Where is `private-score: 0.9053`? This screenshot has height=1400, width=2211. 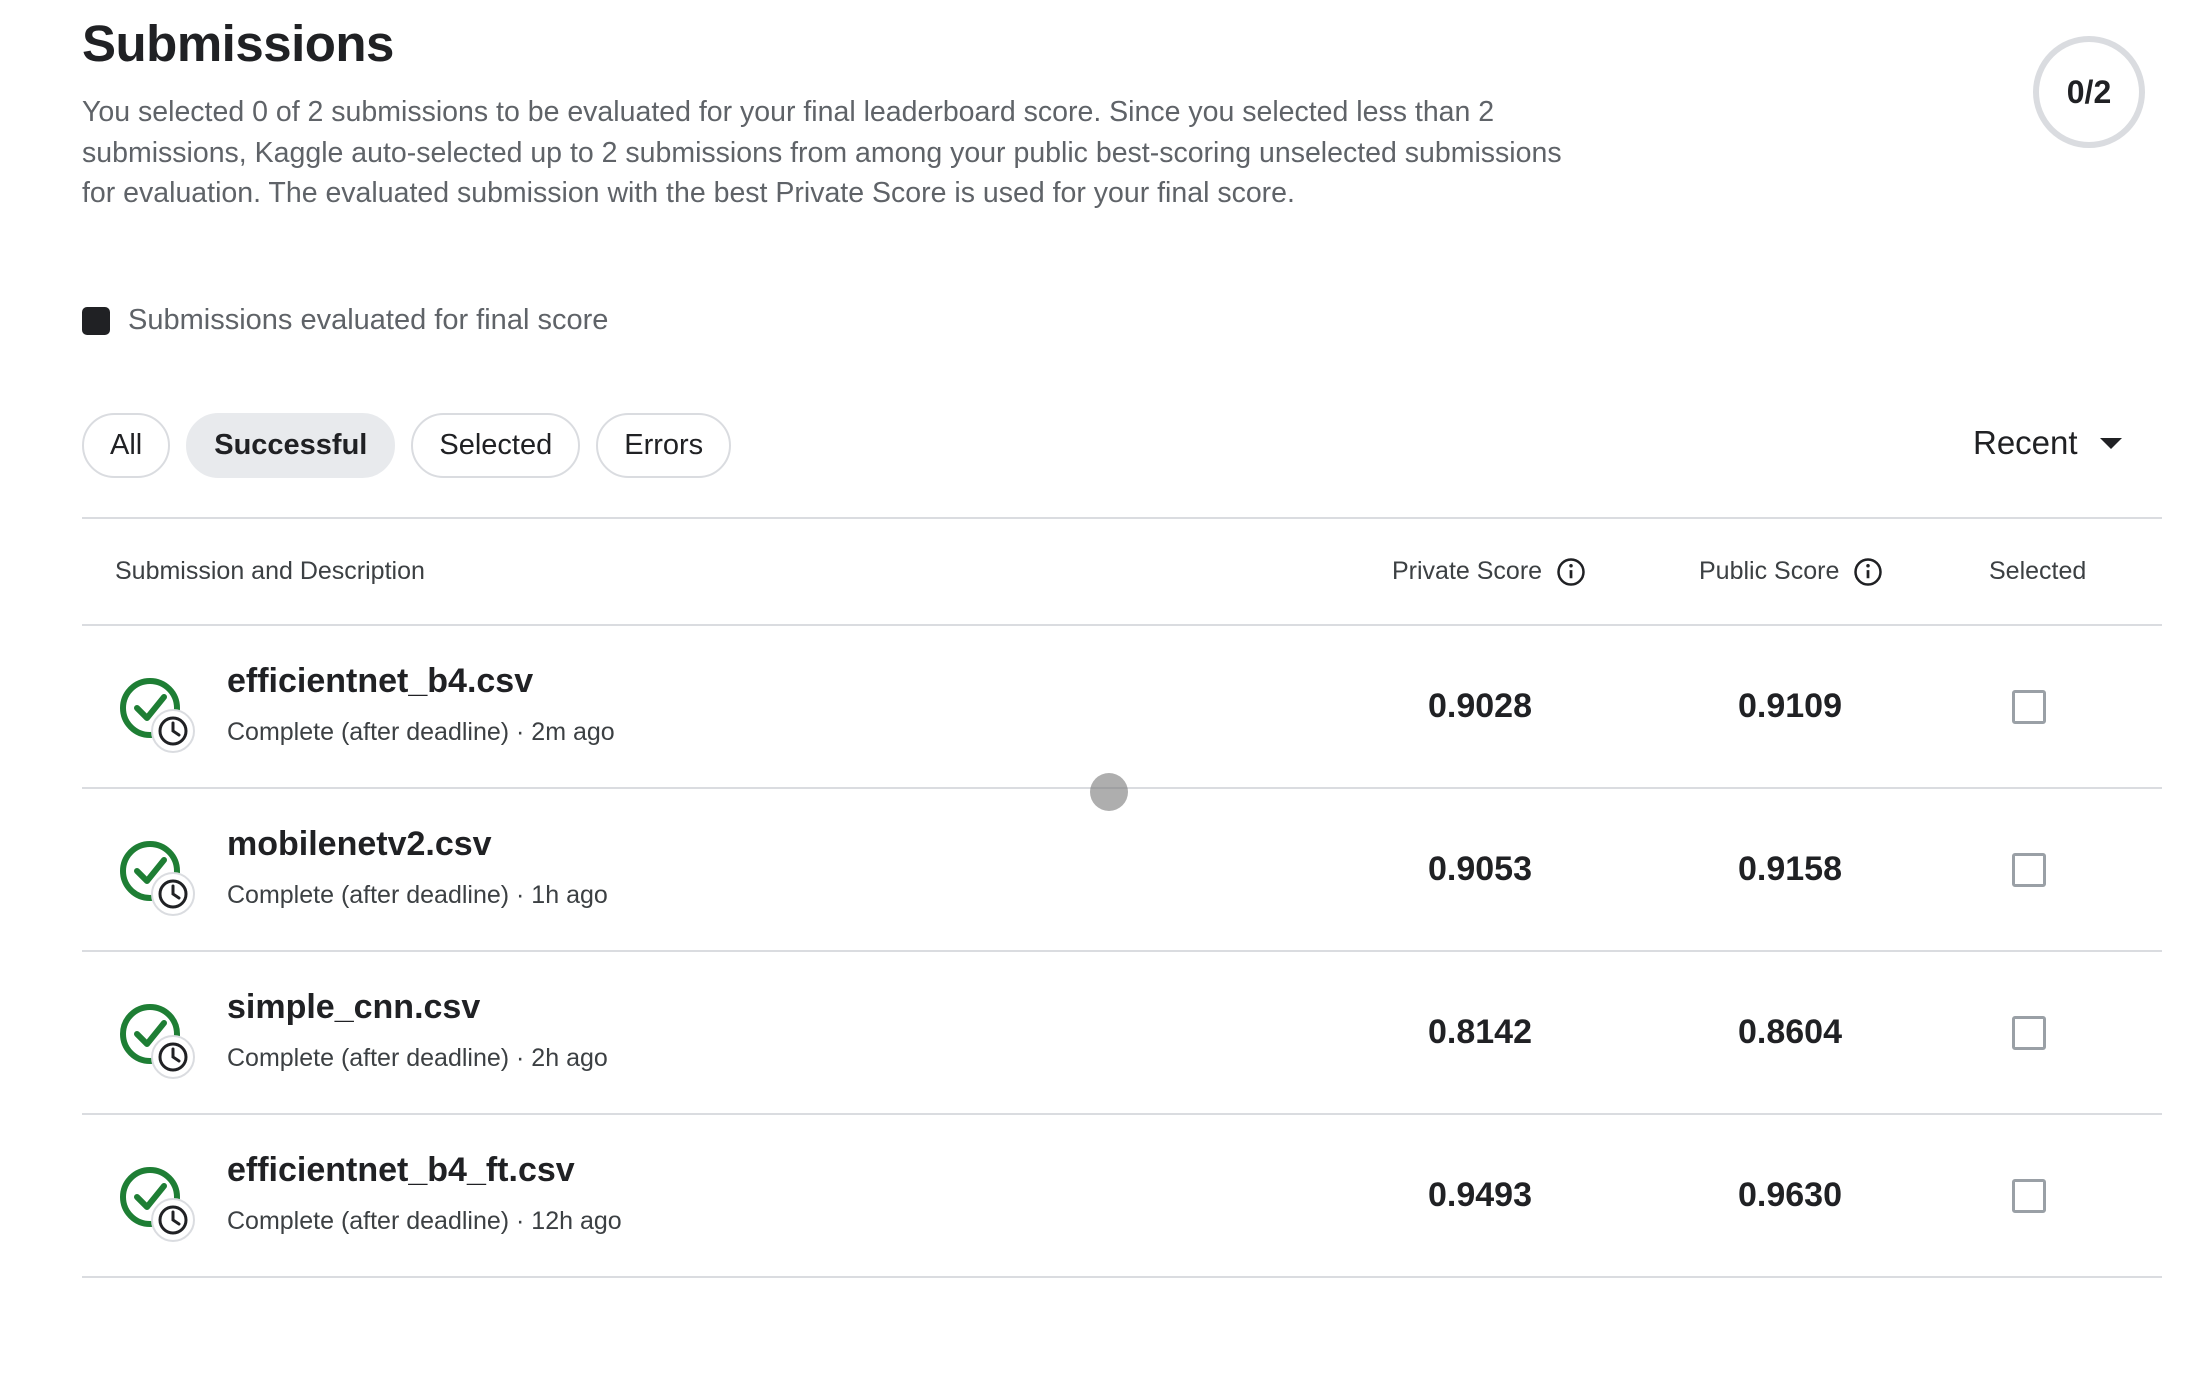
private-score: 0.9053 is located at coordinates (1480, 869).